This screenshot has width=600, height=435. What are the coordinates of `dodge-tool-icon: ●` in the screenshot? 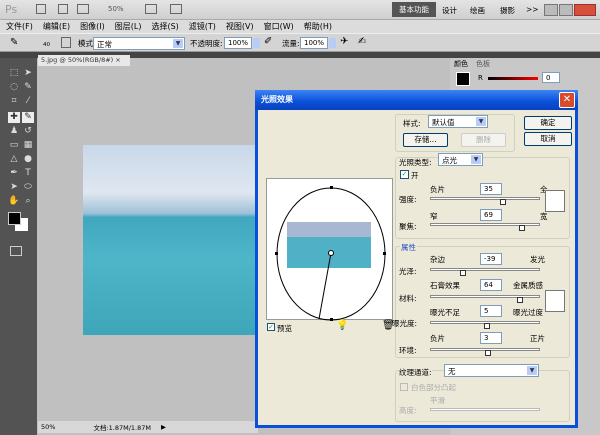 It's located at (28, 159).